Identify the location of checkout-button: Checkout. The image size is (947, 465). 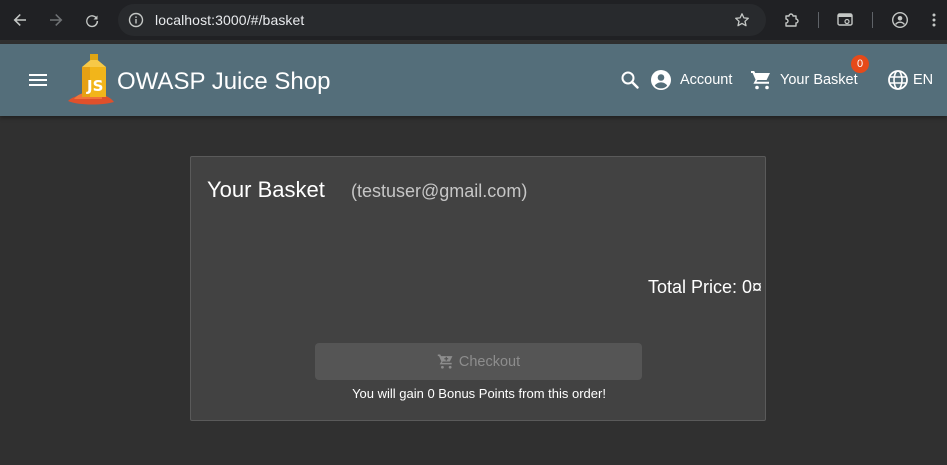
(478, 361).